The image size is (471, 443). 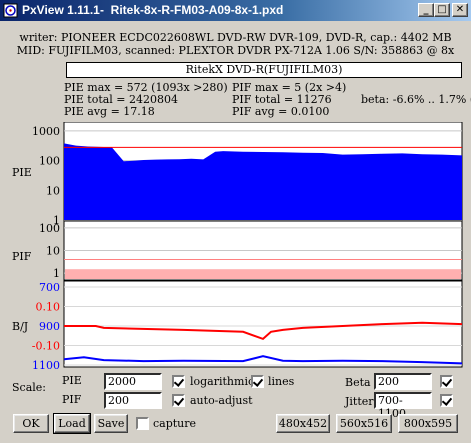 What do you see at coordinates (281, 381) in the screenshot?
I see `lines-label: lines` at bounding box center [281, 381].